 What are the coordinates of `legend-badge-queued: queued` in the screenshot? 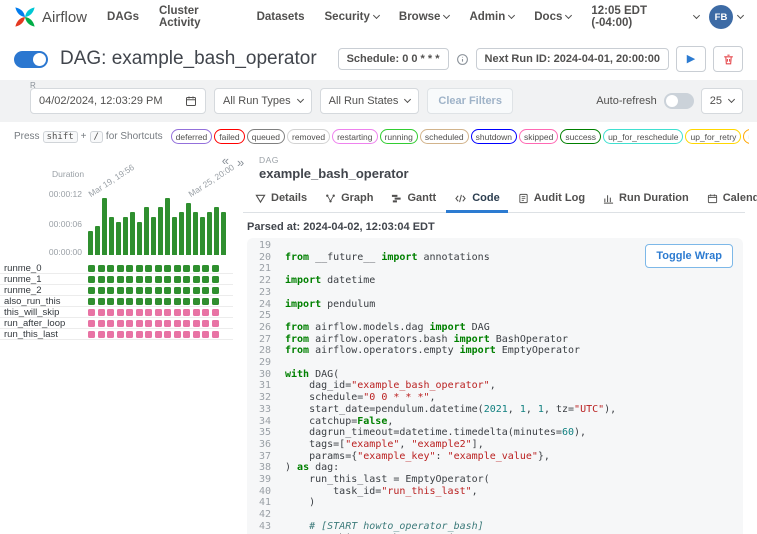 It's located at (265, 136).